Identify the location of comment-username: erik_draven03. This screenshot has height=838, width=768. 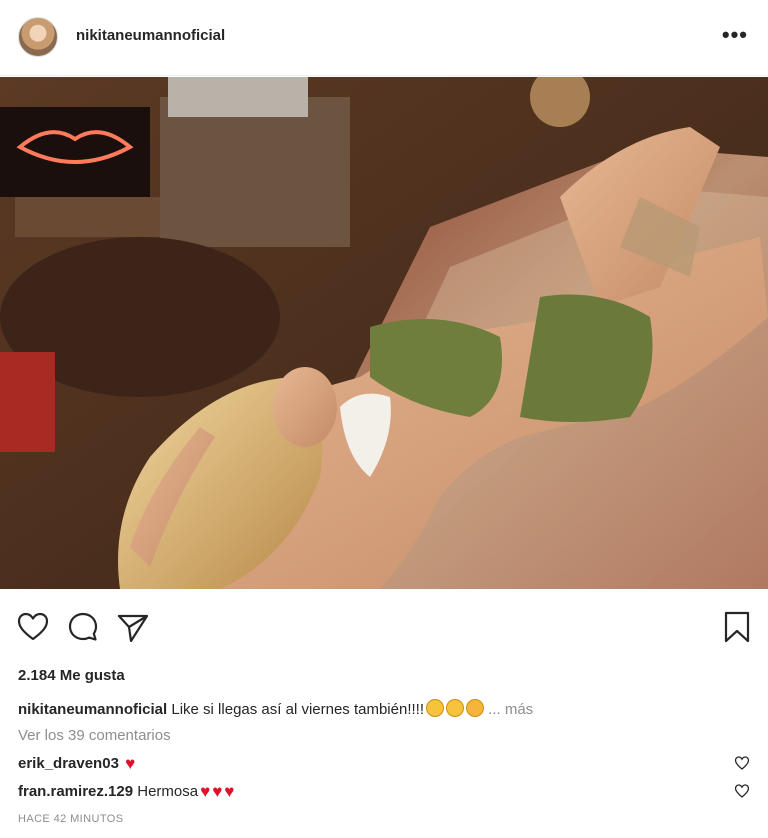
(68, 763).